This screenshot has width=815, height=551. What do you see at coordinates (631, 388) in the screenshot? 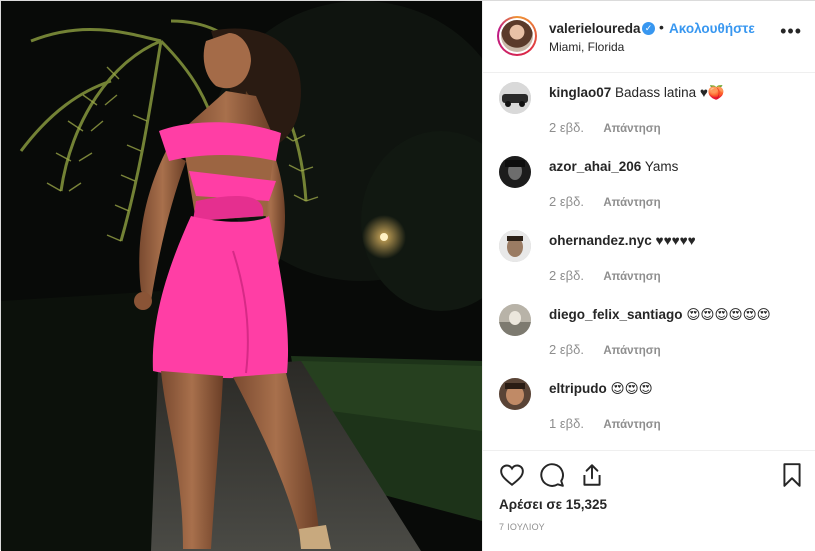
I see `comment-body: 😍😍😍` at bounding box center [631, 388].